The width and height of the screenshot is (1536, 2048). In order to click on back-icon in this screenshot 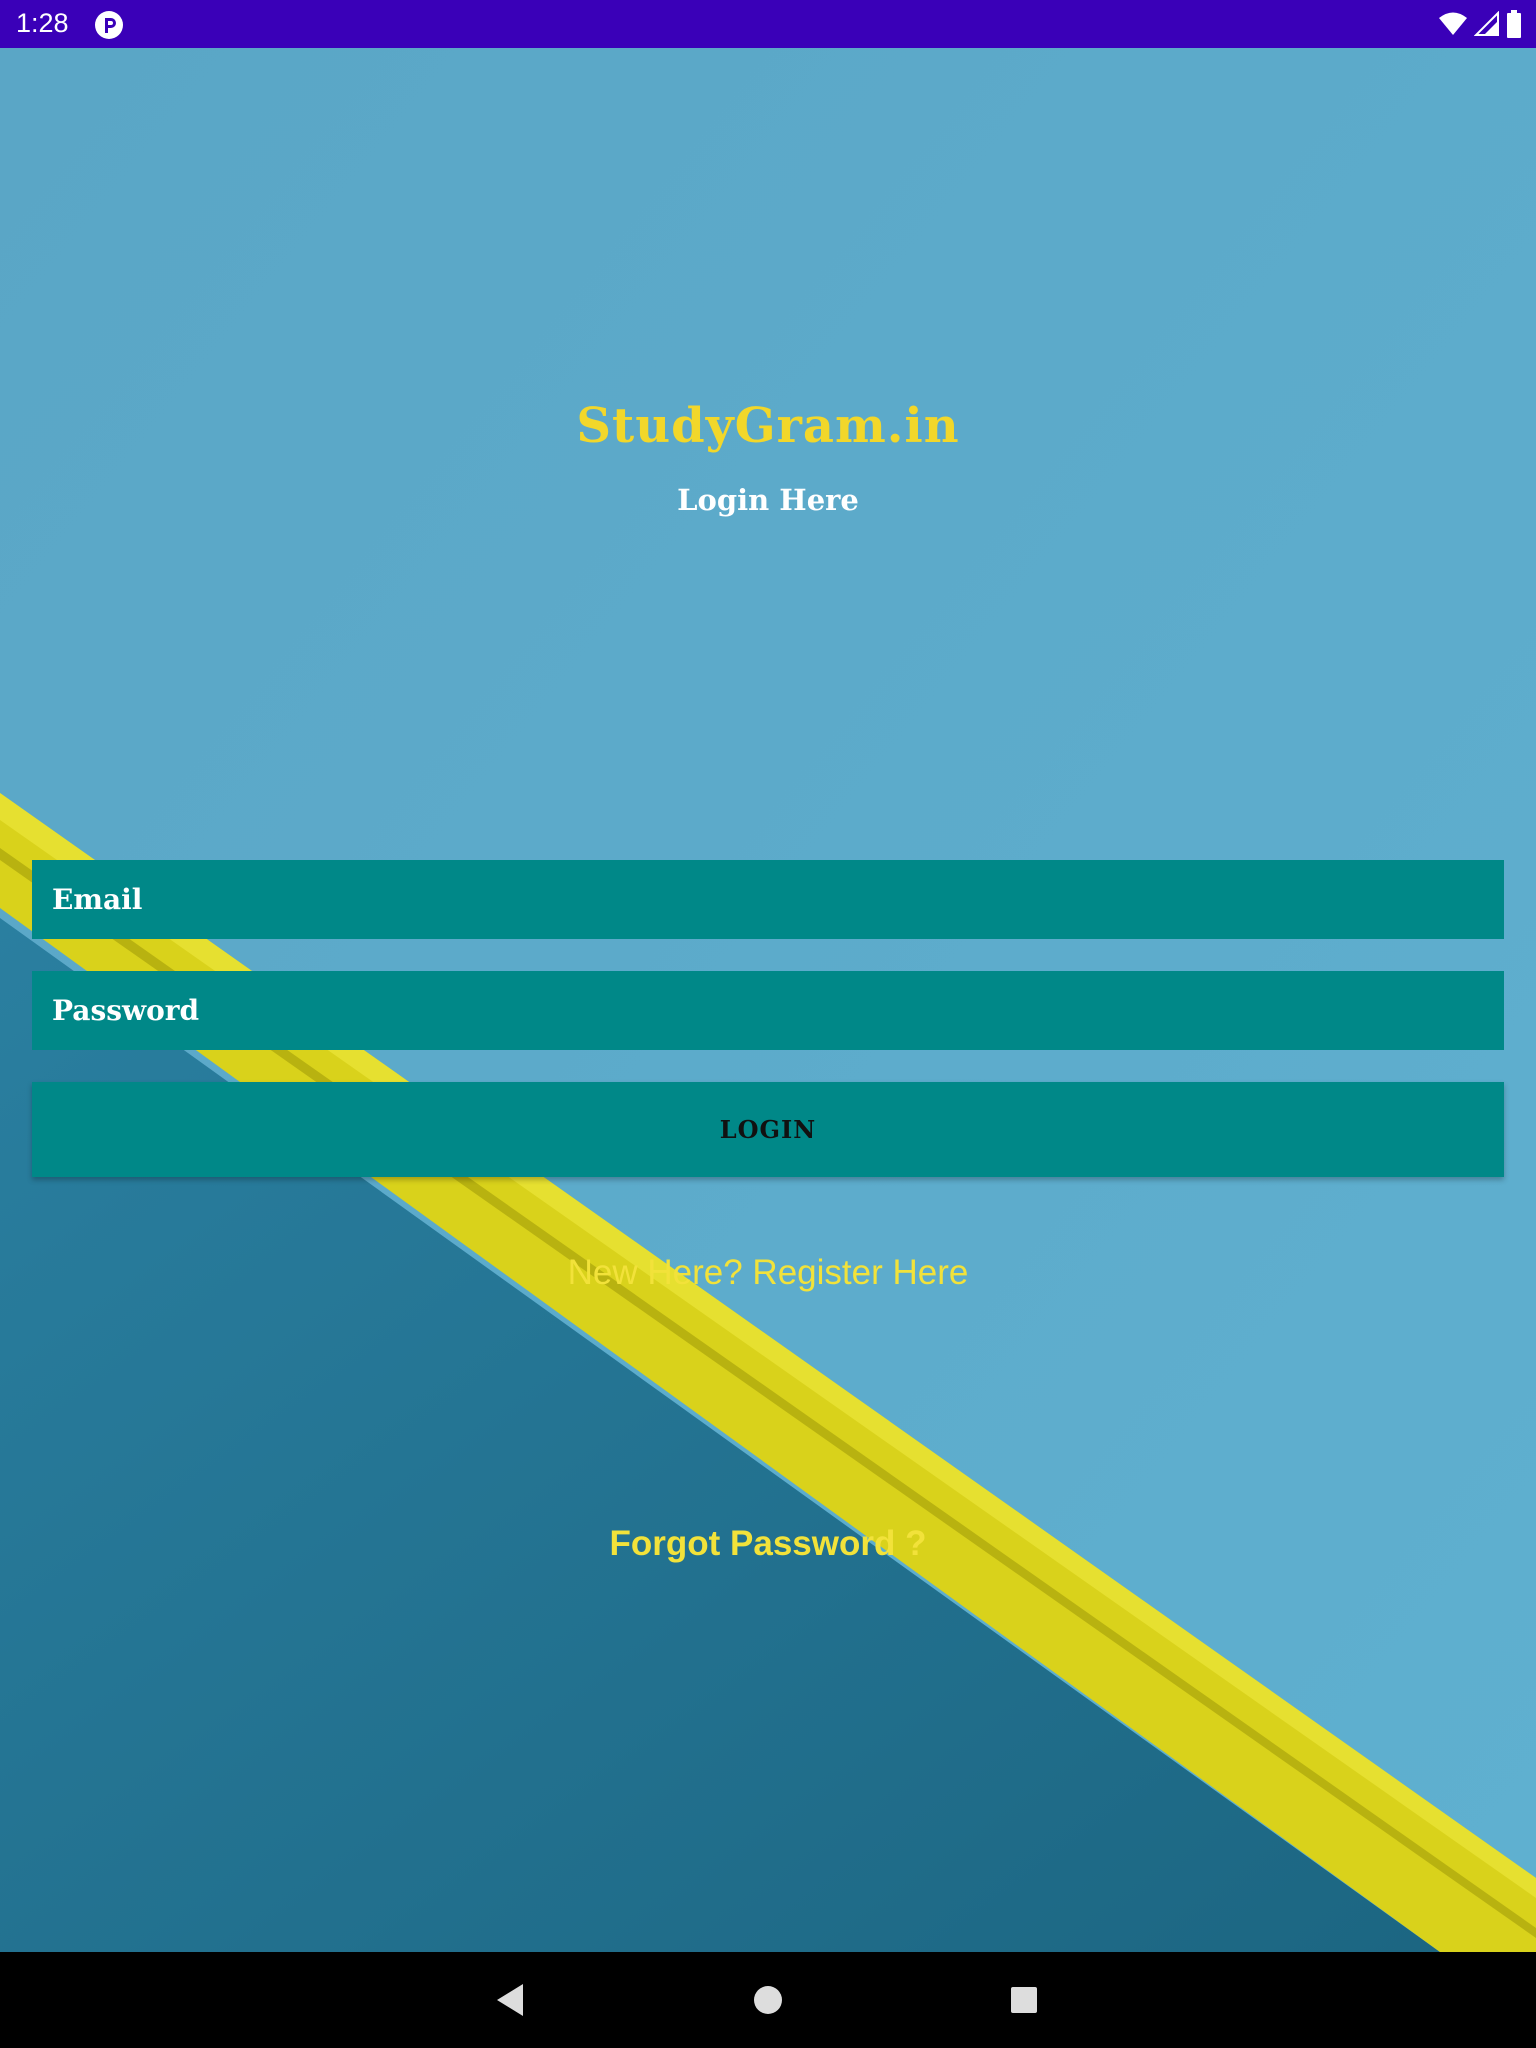, I will do `click(510, 2000)`.